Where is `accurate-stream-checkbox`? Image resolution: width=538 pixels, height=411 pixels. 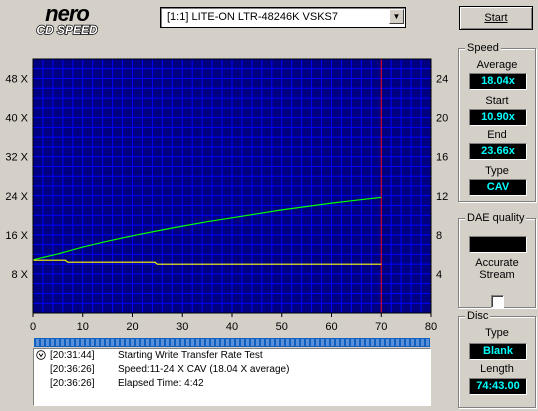
accurate-stream-checkbox is located at coordinates (497, 301).